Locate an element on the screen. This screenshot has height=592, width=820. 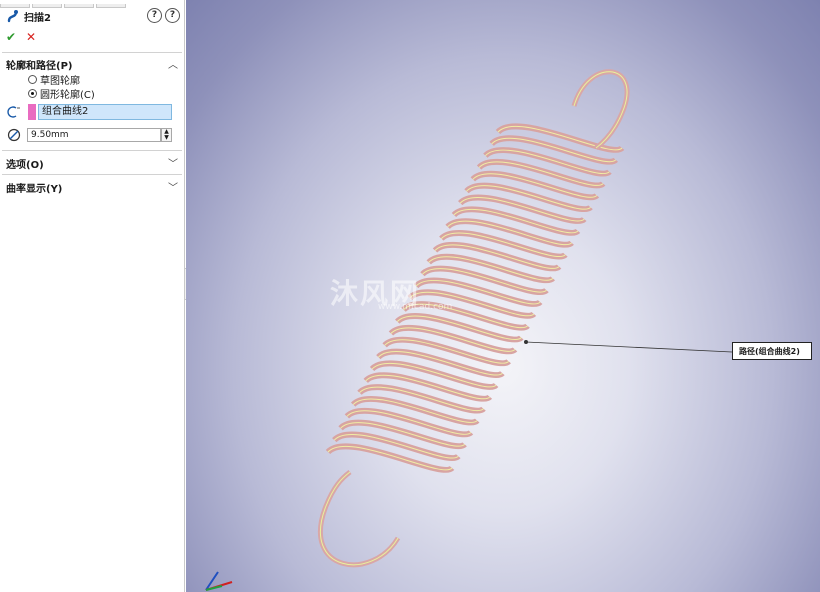
question-icon: ? is located at coordinates (172, 15).